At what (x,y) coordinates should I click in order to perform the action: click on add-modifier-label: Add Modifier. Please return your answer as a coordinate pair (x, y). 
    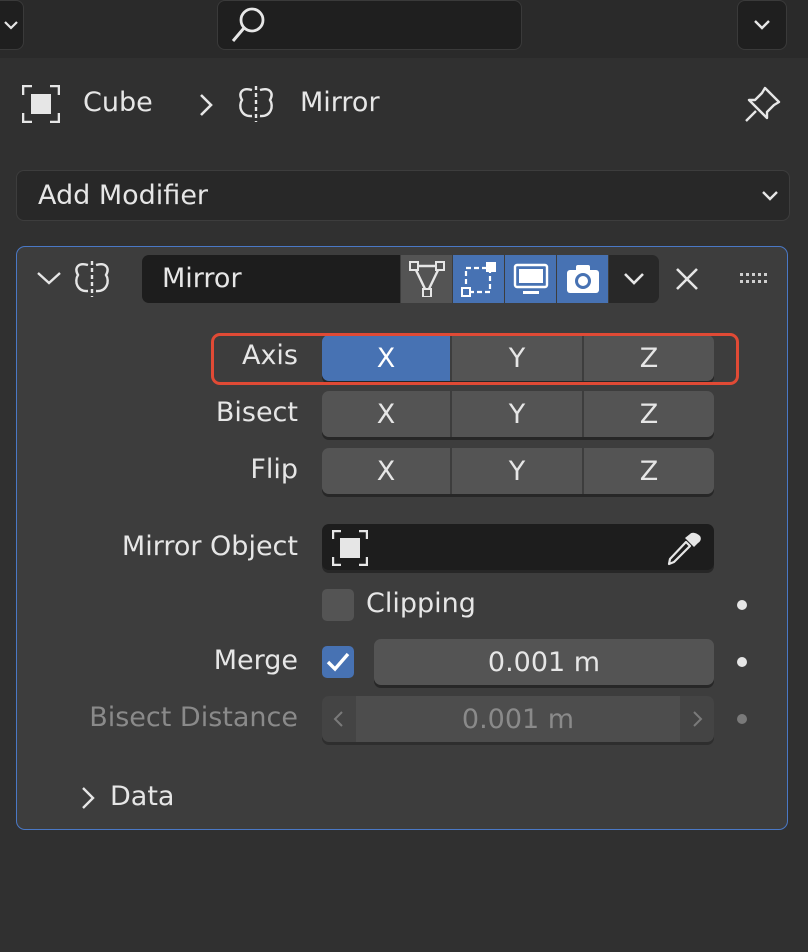
    Looking at the image, I should click on (123, 195).